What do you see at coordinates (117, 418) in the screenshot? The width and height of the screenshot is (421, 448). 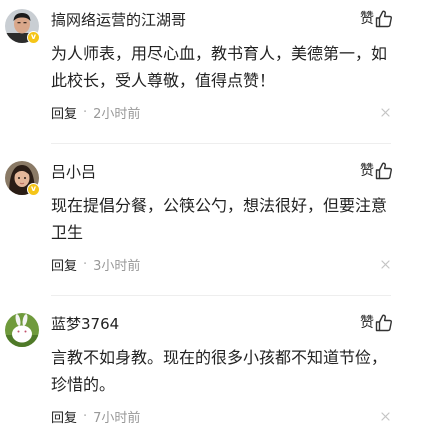 I see `timestamp: 7小时前` at bounding box center [117, 418].